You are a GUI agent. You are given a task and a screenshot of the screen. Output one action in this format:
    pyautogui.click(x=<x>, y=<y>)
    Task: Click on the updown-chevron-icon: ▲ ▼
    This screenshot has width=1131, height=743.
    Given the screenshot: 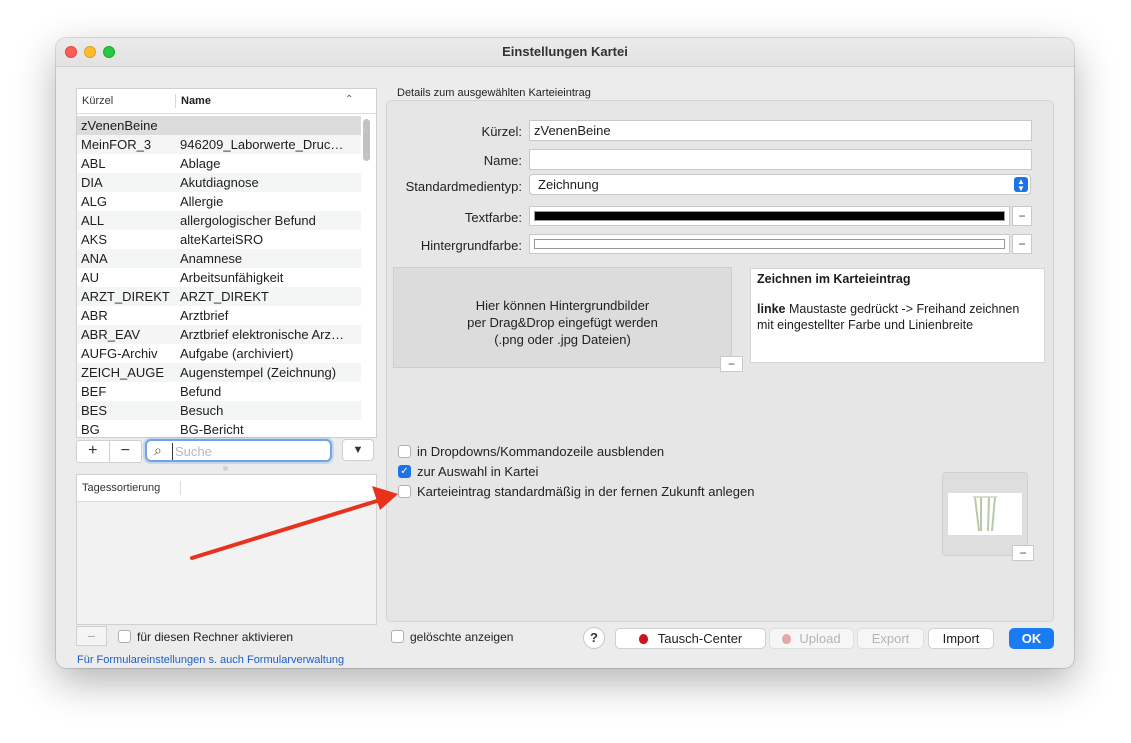 What is the action you would take?
    pyautogui.click(x=1021, y=185)
    